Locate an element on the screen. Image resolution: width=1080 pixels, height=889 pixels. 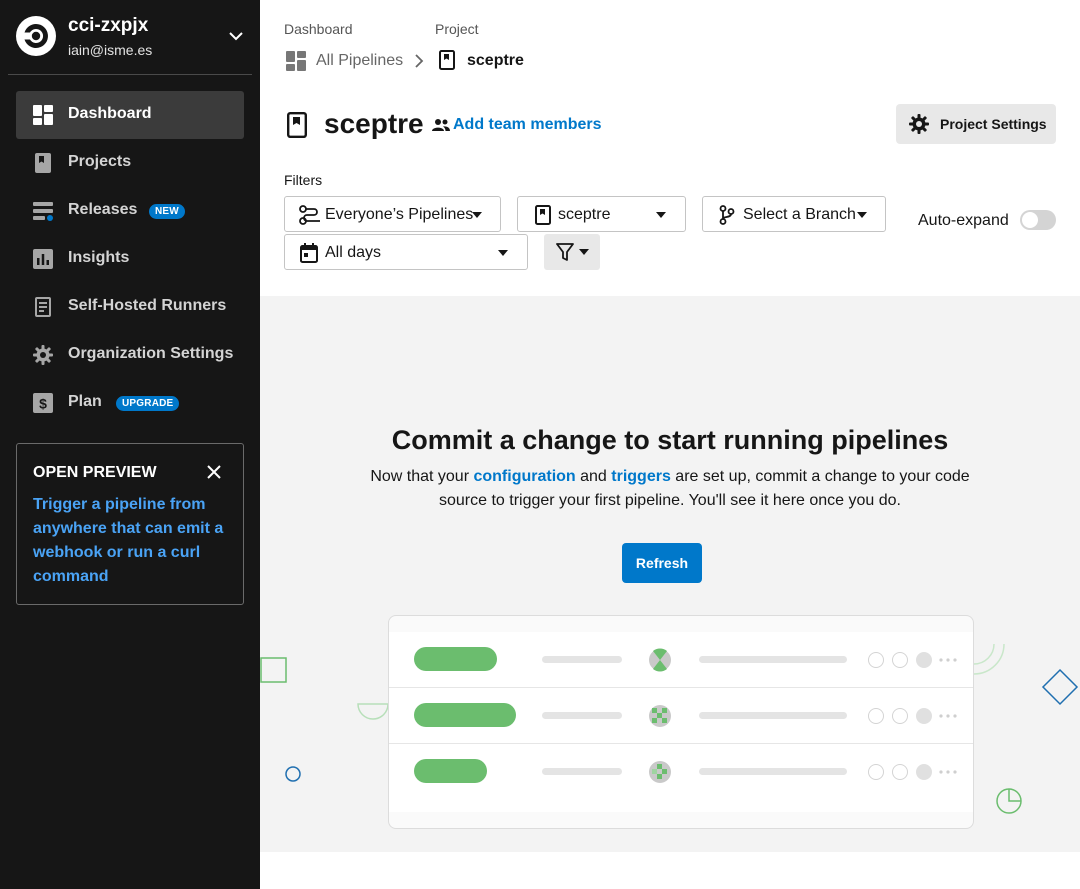
sidebar-item-dashboard: Dashboard is located at coordinates (130, 115).